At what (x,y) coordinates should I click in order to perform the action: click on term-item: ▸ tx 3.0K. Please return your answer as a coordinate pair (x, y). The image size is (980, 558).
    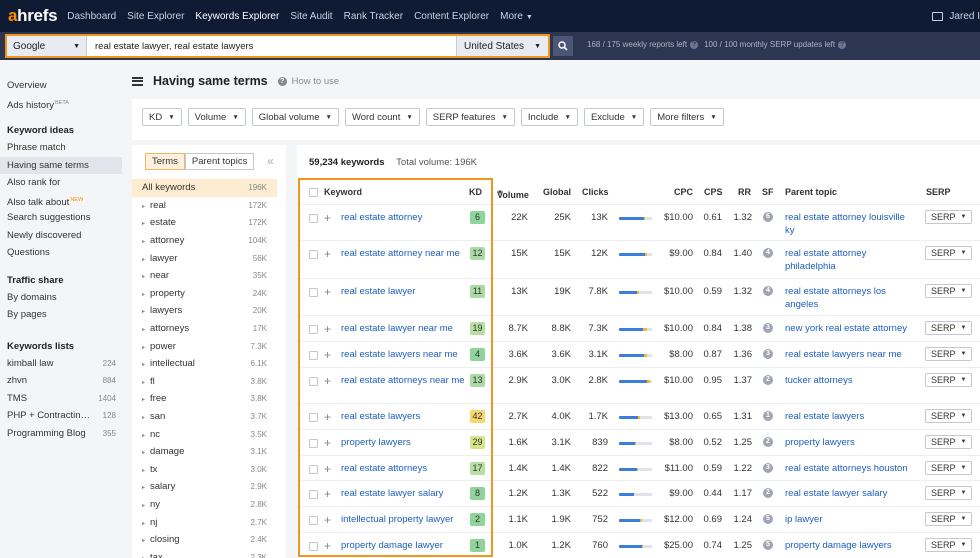
    Looking at the image, I should click on (204, 470).